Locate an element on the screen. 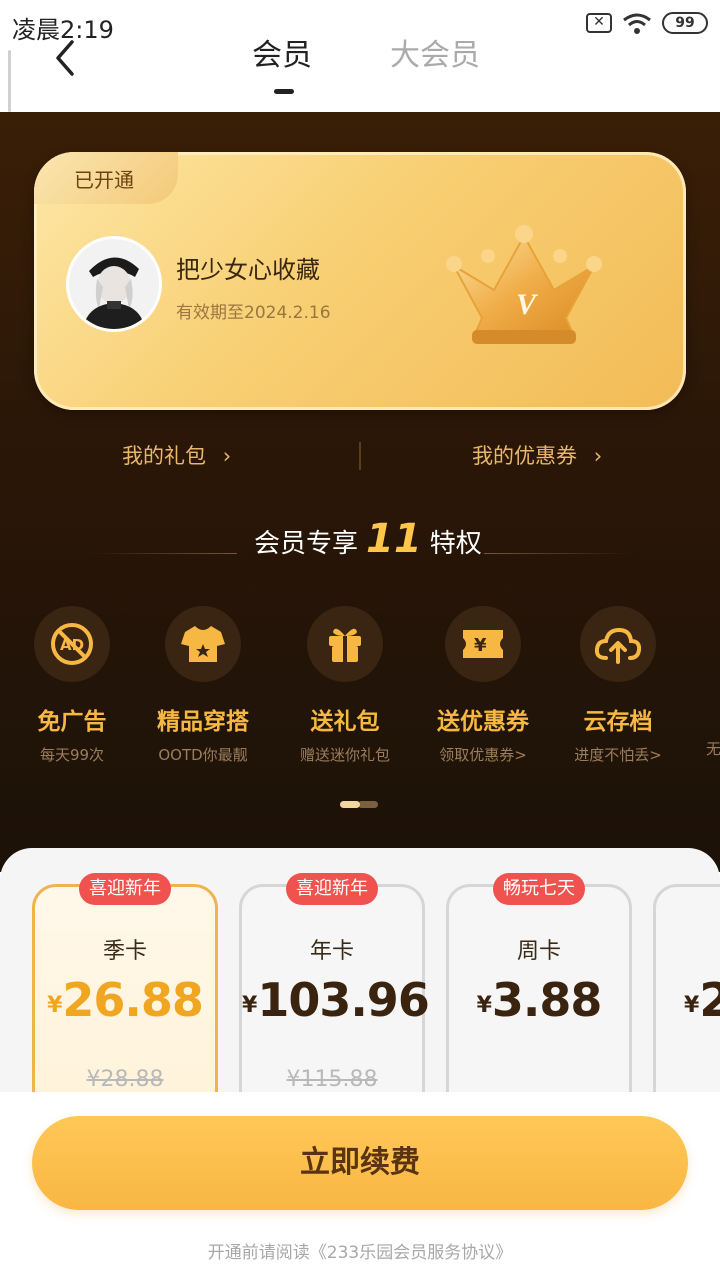 The height and width of the screenshot is (1280, 720). heading-divider-left is located at coordinates (164, 553).